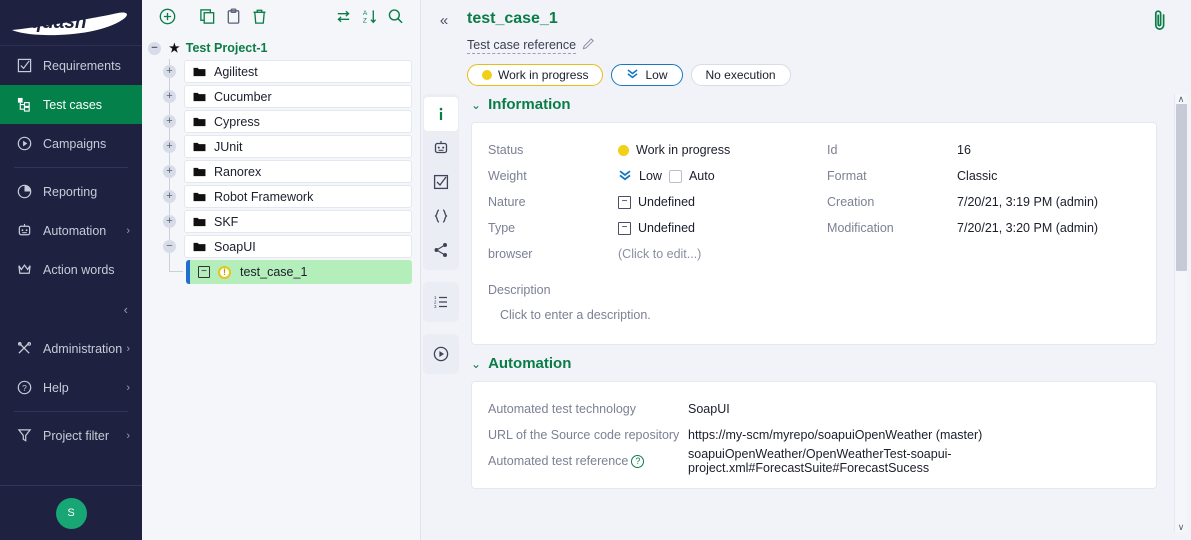 The width and height of the screenshot is (1191, 540). Describe the element at coordinates (71, 191) in the screenshot. I see `sidebar-item-reporting: Reporting` at that location.